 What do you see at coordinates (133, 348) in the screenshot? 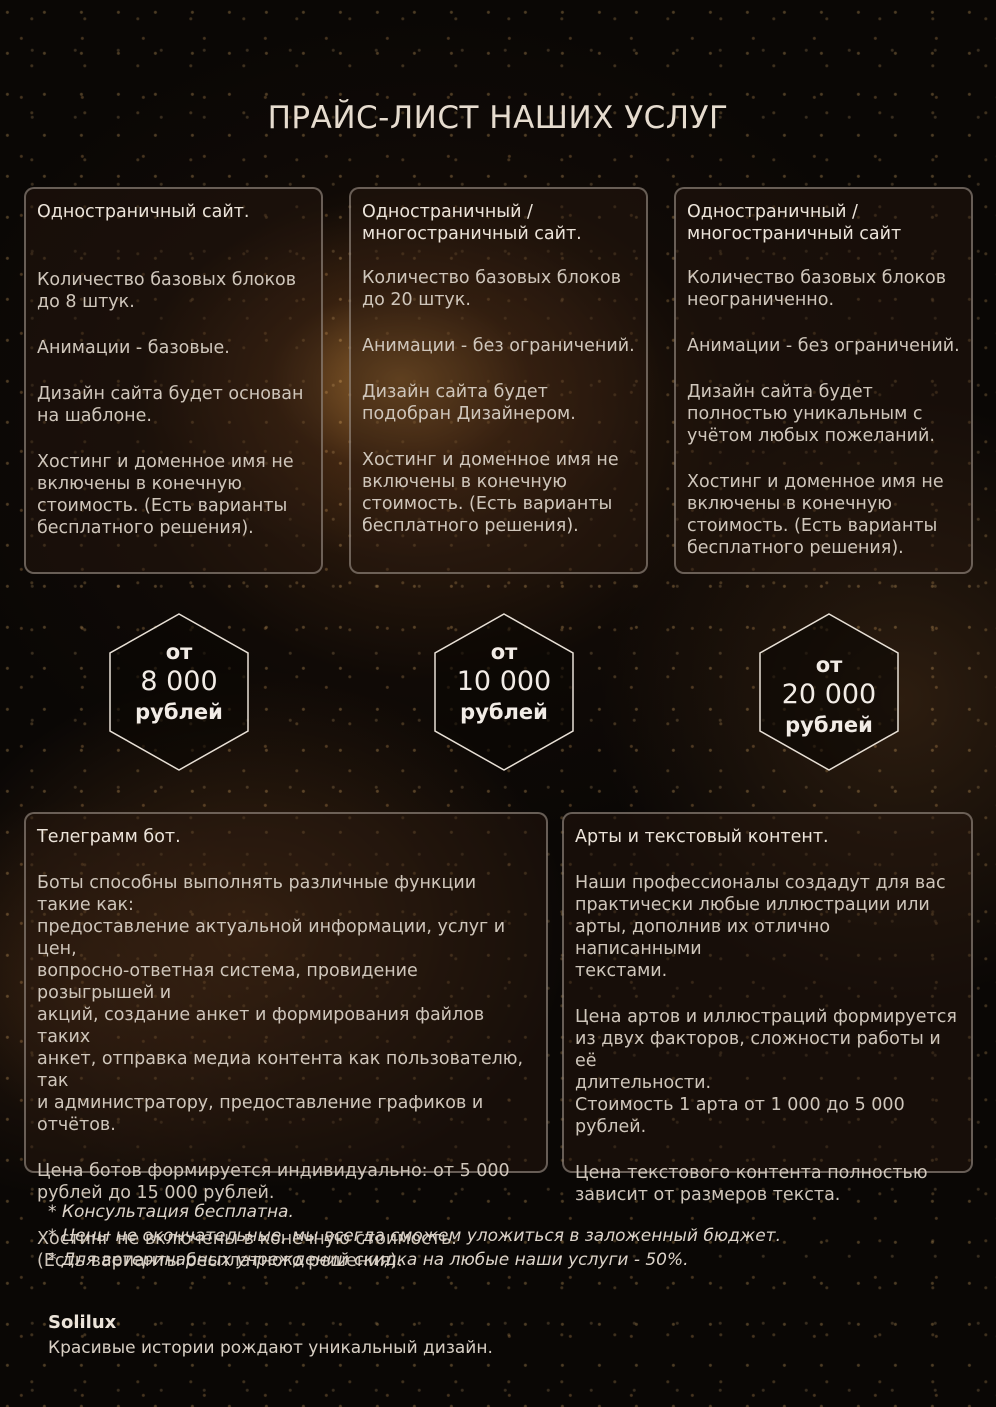
I see `card-animations: Анимации - базовые.` at bounding box center [133, 348].